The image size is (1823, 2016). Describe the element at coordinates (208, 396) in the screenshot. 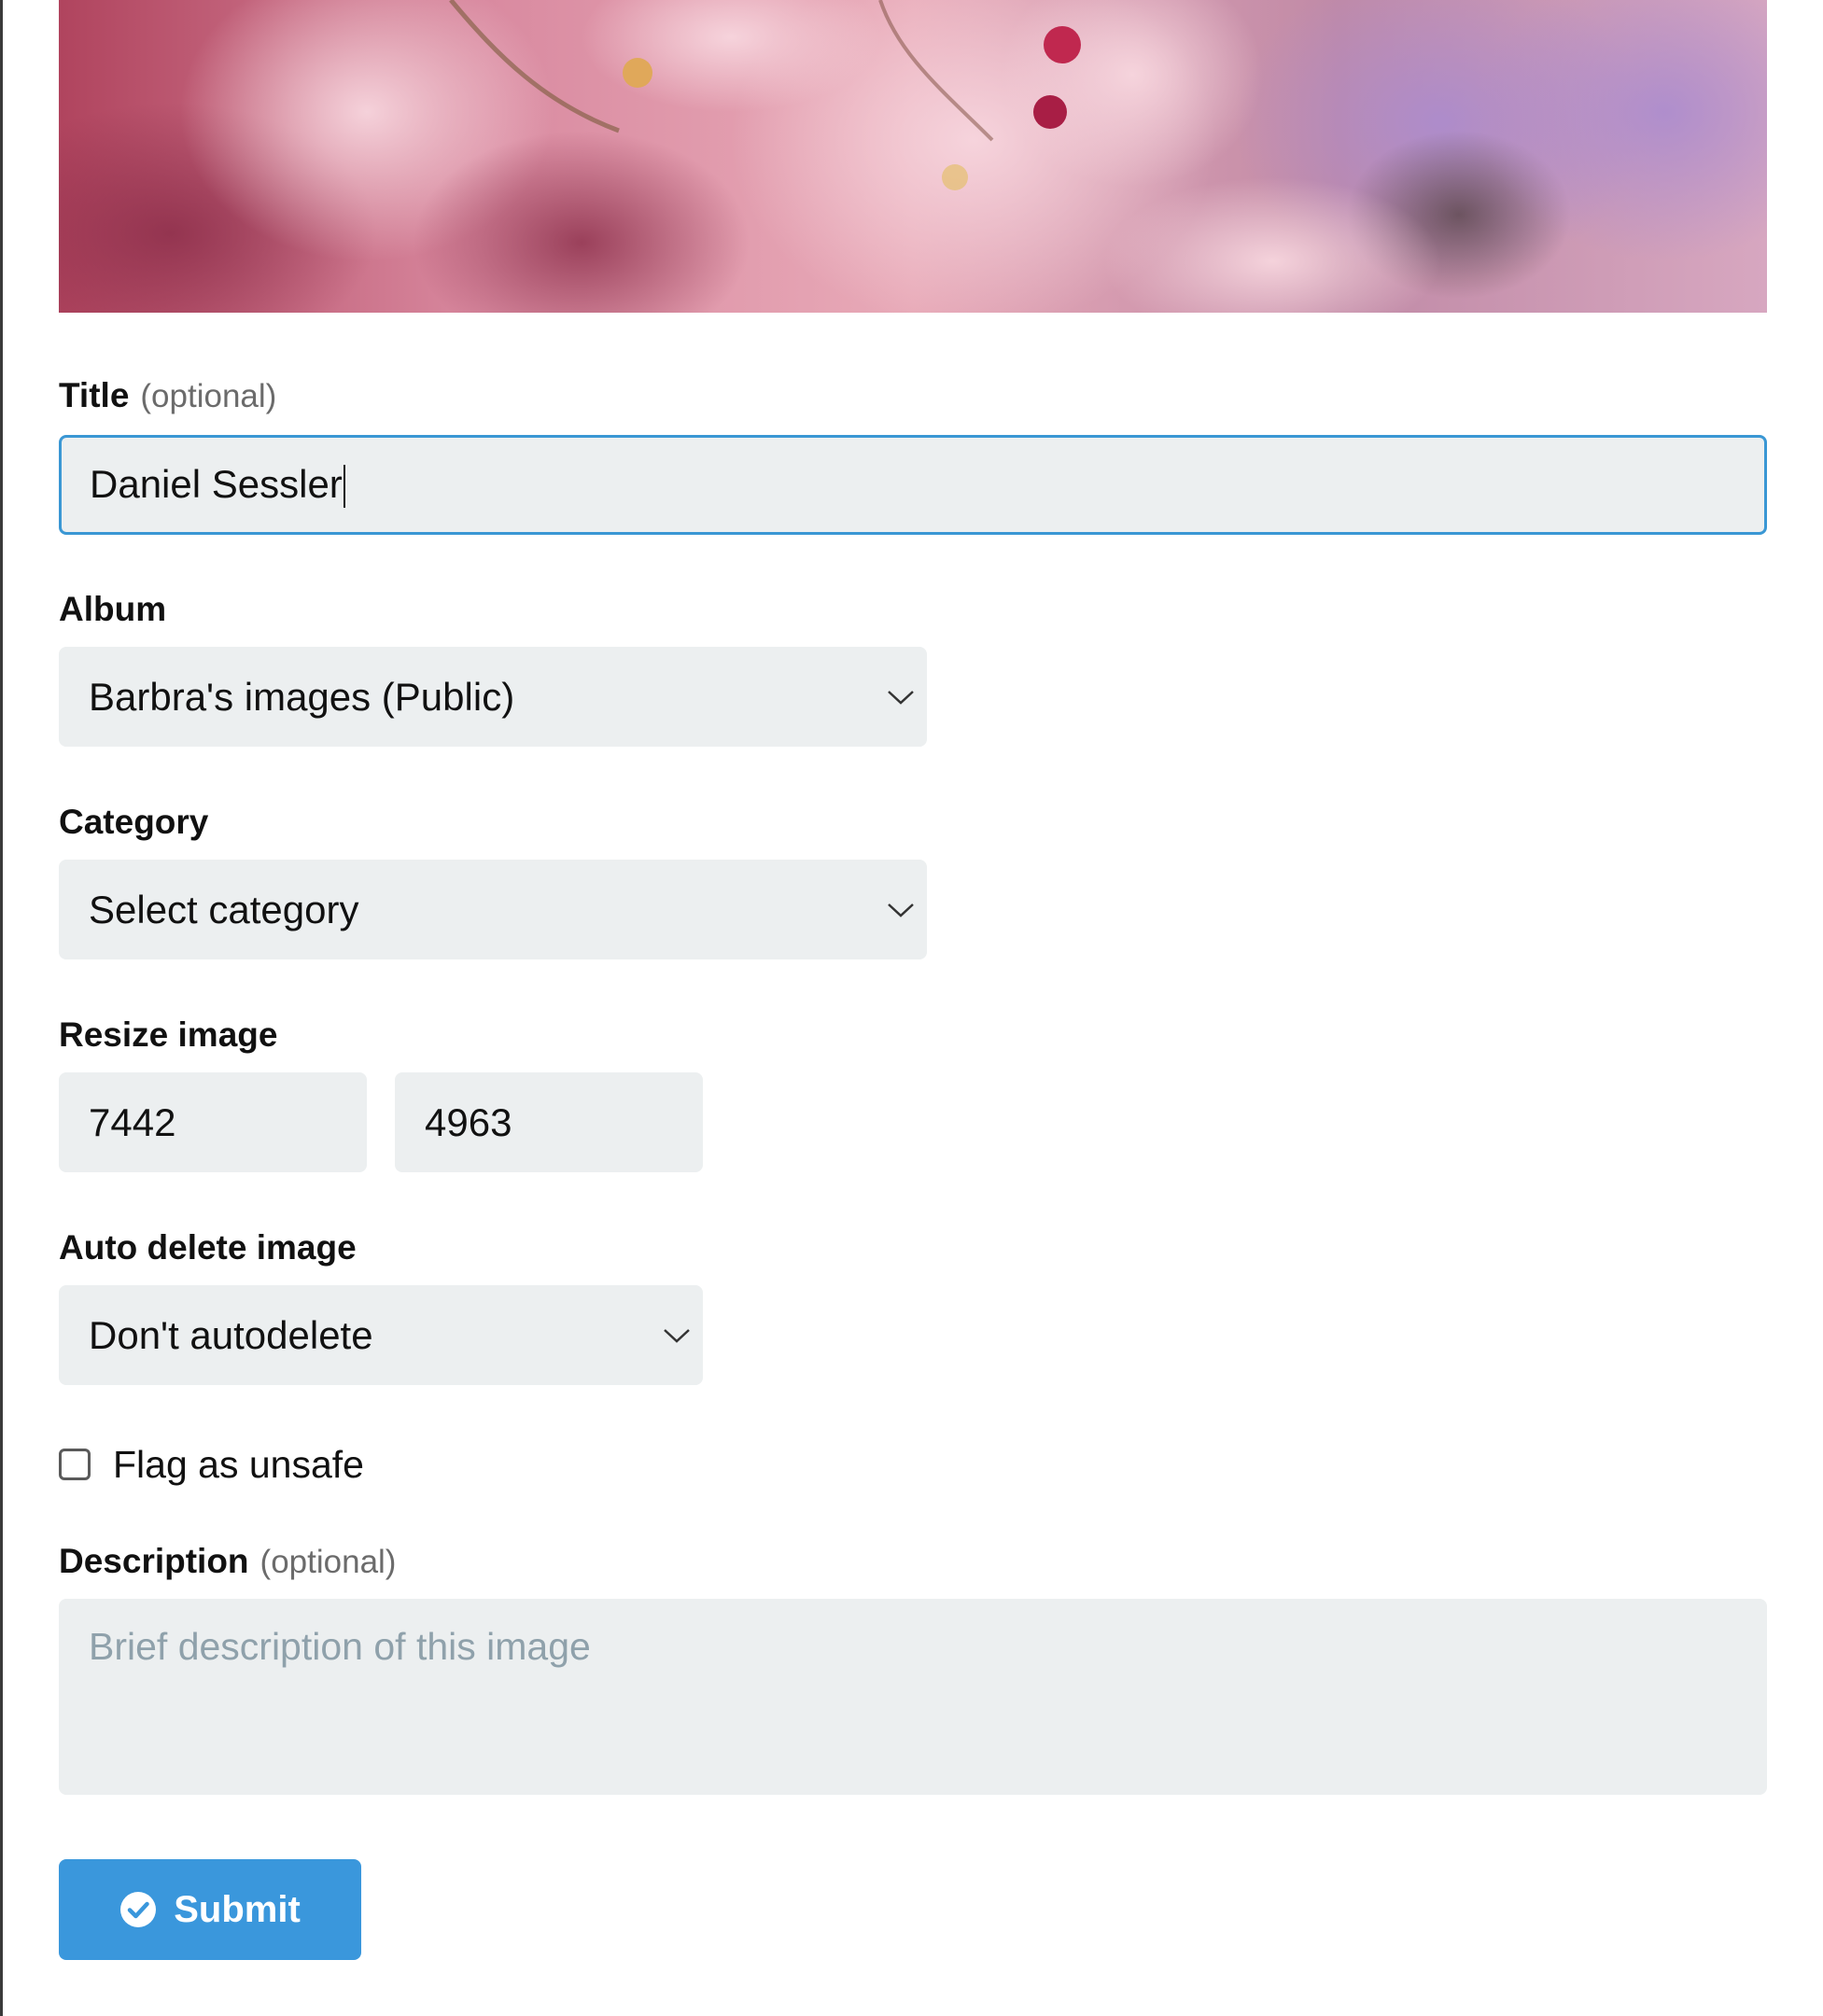

I see `title-optional-hint: (optional)` at that location.